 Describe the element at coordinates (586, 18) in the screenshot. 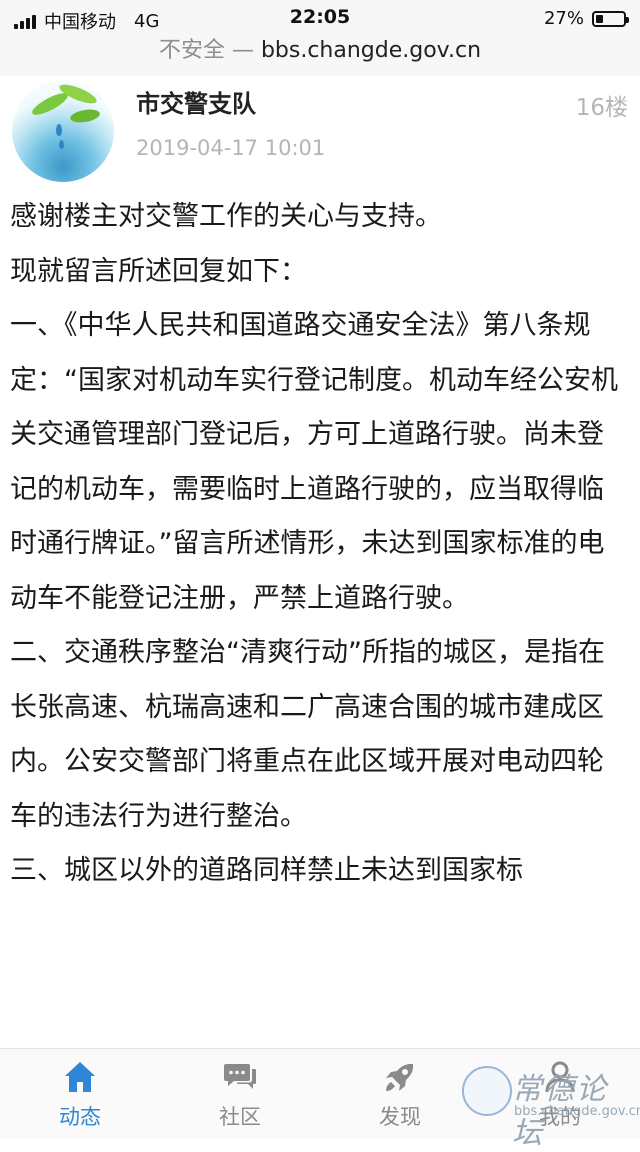

I see `status-right: 27%` at that location.